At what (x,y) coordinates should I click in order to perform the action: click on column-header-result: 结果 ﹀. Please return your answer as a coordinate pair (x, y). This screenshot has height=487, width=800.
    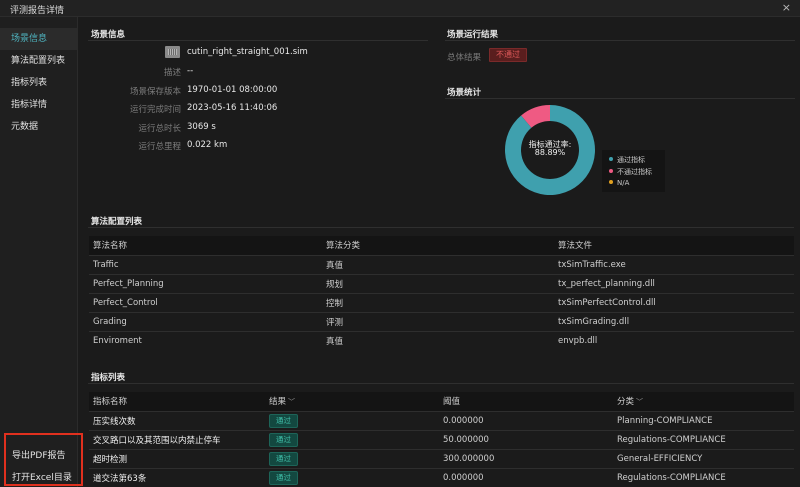
    Looking at the image, I should click on (352, 401).